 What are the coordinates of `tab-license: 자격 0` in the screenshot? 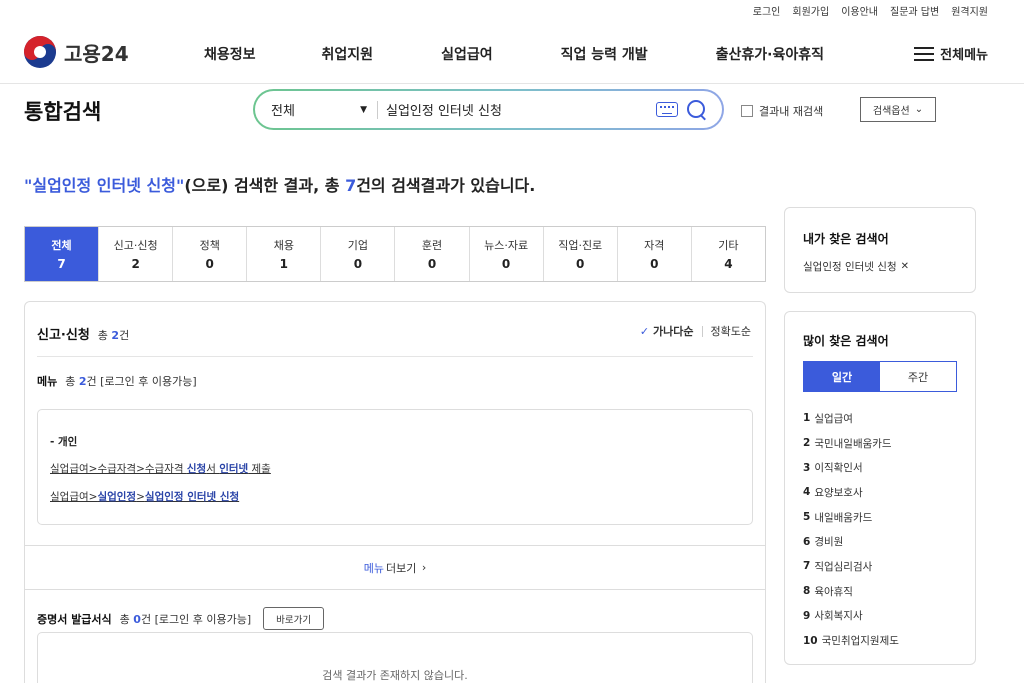 It's located at (655, 254).